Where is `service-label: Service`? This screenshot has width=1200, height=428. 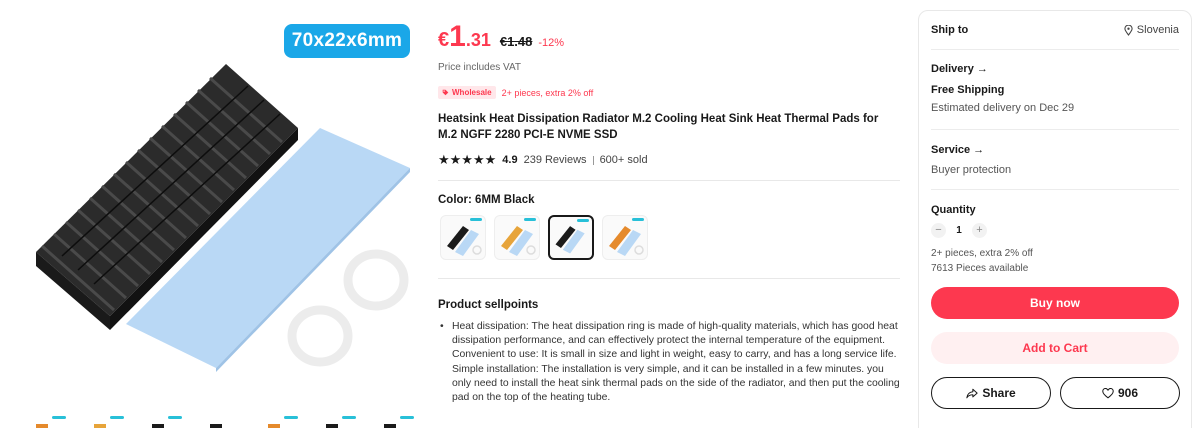 service-label: Service is located at coordinates (951, 150).